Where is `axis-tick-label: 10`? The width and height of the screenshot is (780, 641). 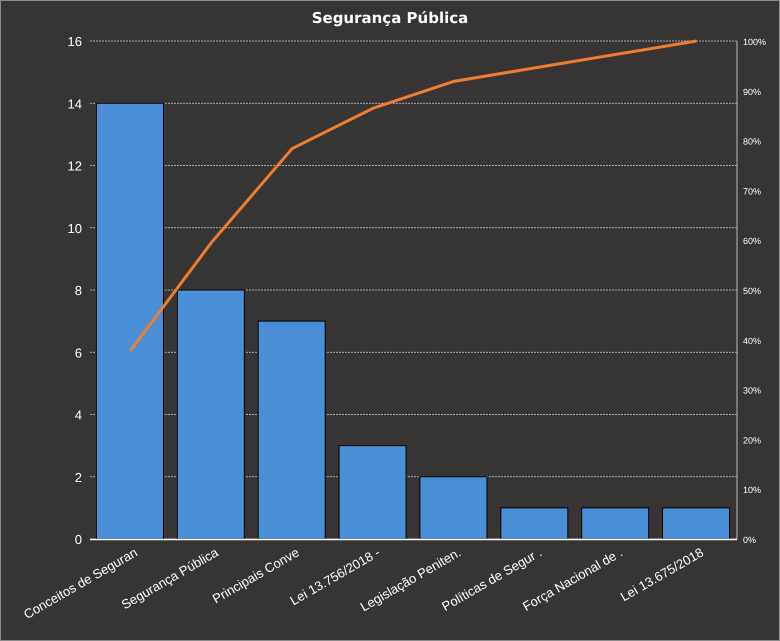 axis-tick-label: 10 is located at coordinates (75, 228).